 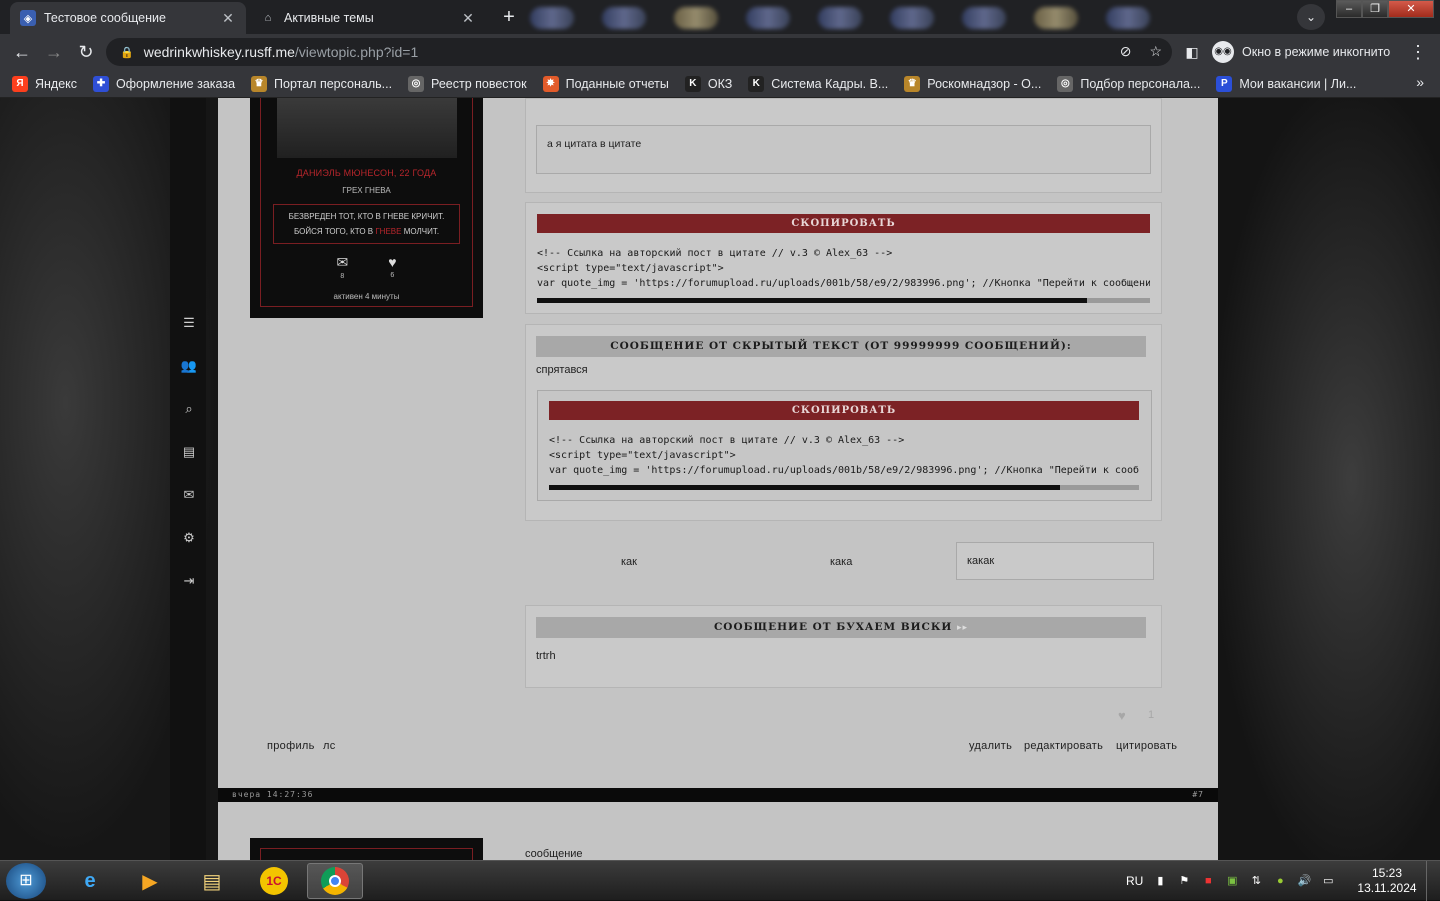 What do you see at coordinates (1387, 881) in the screenshot?
I see `clock: 15:23 13.11.2024` at bounding box center [1387, 881].